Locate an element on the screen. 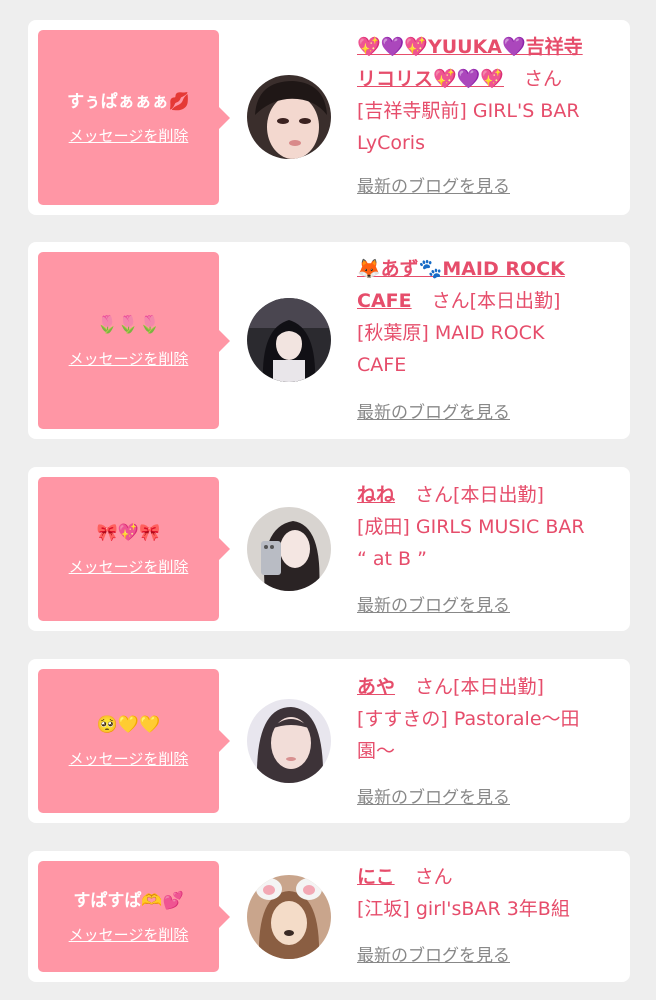 This screenshot has width=656, height=1000. name-block: 🦊あず🐾MAID ROCK CAFE さん[本日出勤] is located at coordinates (489, 285).